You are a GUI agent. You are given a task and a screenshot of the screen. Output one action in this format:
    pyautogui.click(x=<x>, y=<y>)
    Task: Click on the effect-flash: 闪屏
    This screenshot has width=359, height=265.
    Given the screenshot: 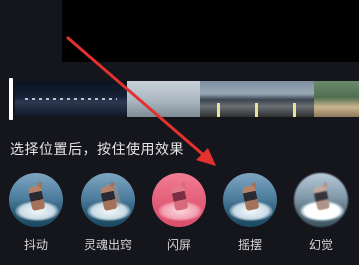 What is the action you would take?
    pyautogui.click(x=179, y=217)
    